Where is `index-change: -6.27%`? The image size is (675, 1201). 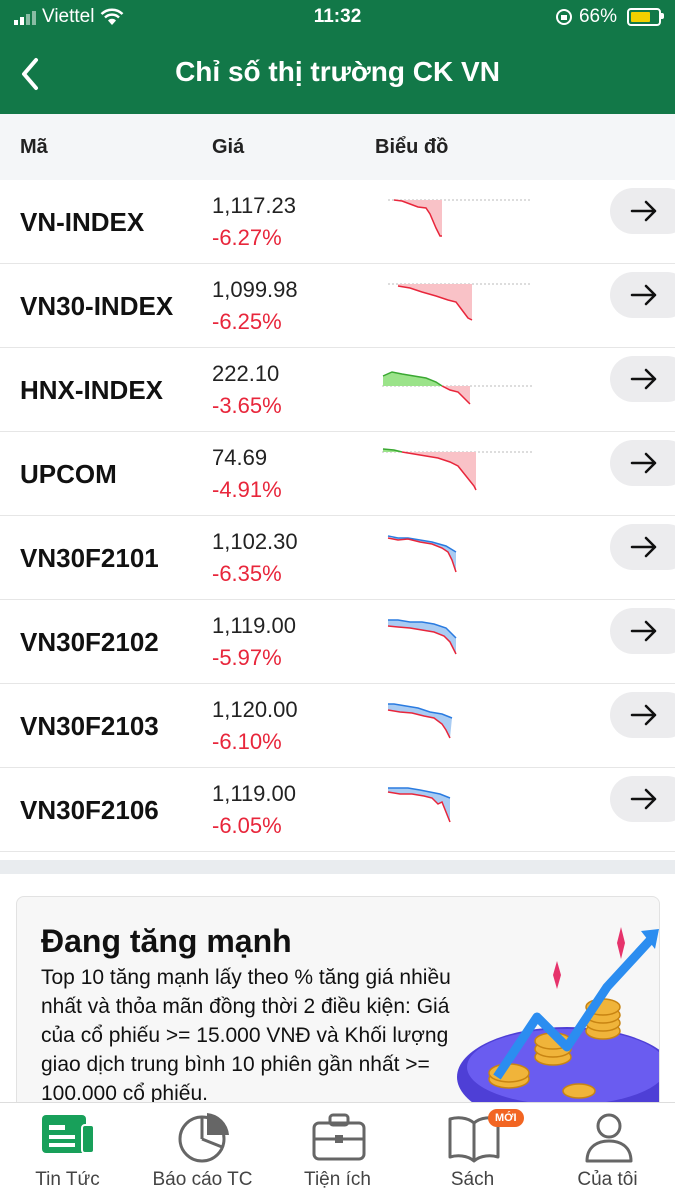 index-change: -6.27% is located at coordinates (247, 237).